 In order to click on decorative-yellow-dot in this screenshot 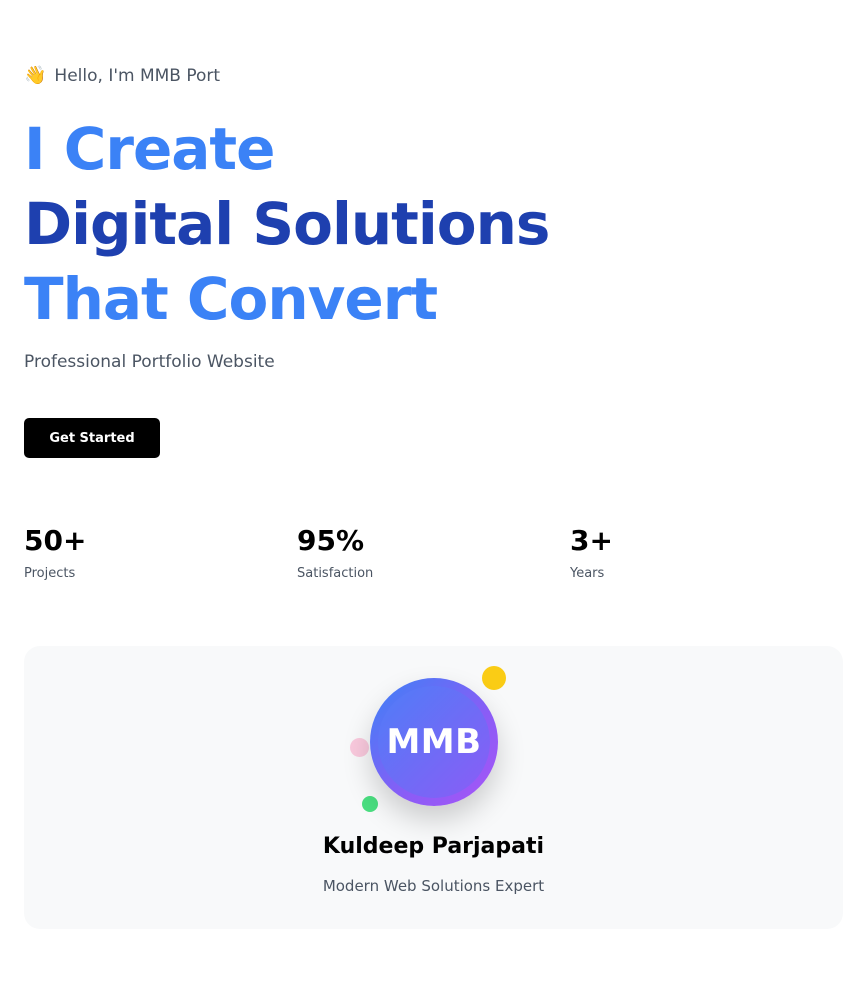, I will do `click(494, 678)`.